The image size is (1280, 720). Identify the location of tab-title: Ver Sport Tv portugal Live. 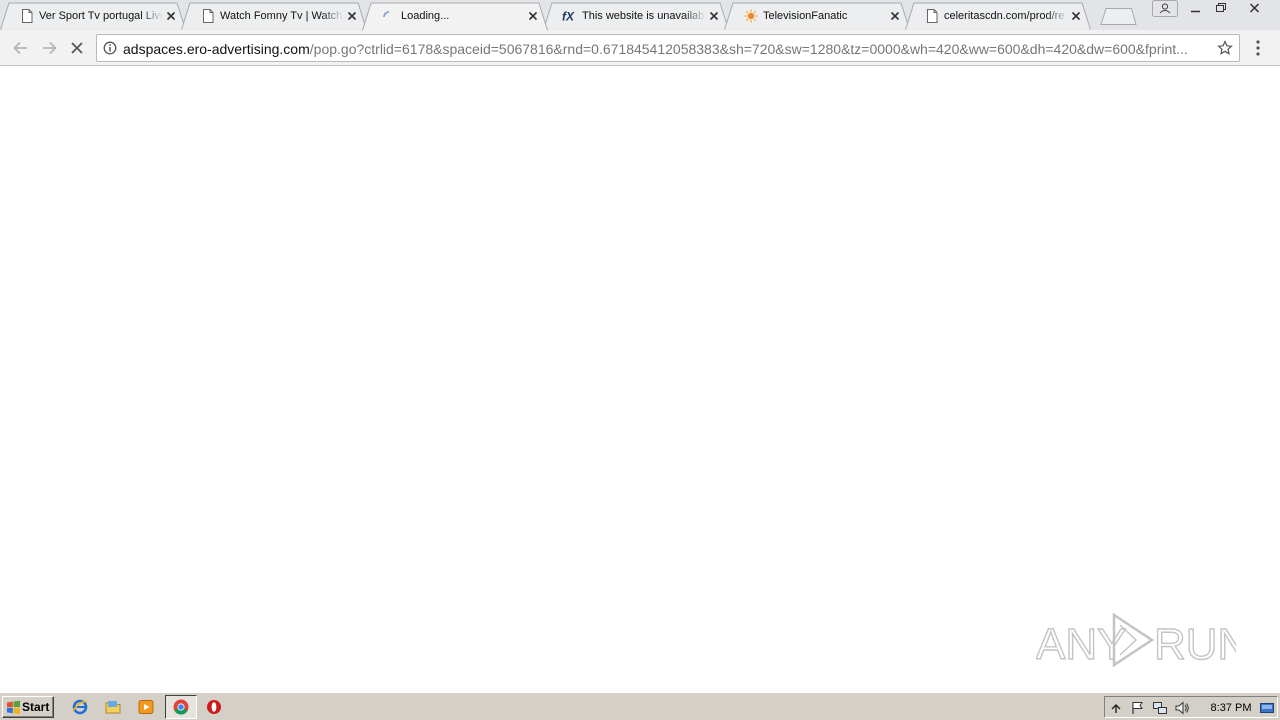
(101, 16).